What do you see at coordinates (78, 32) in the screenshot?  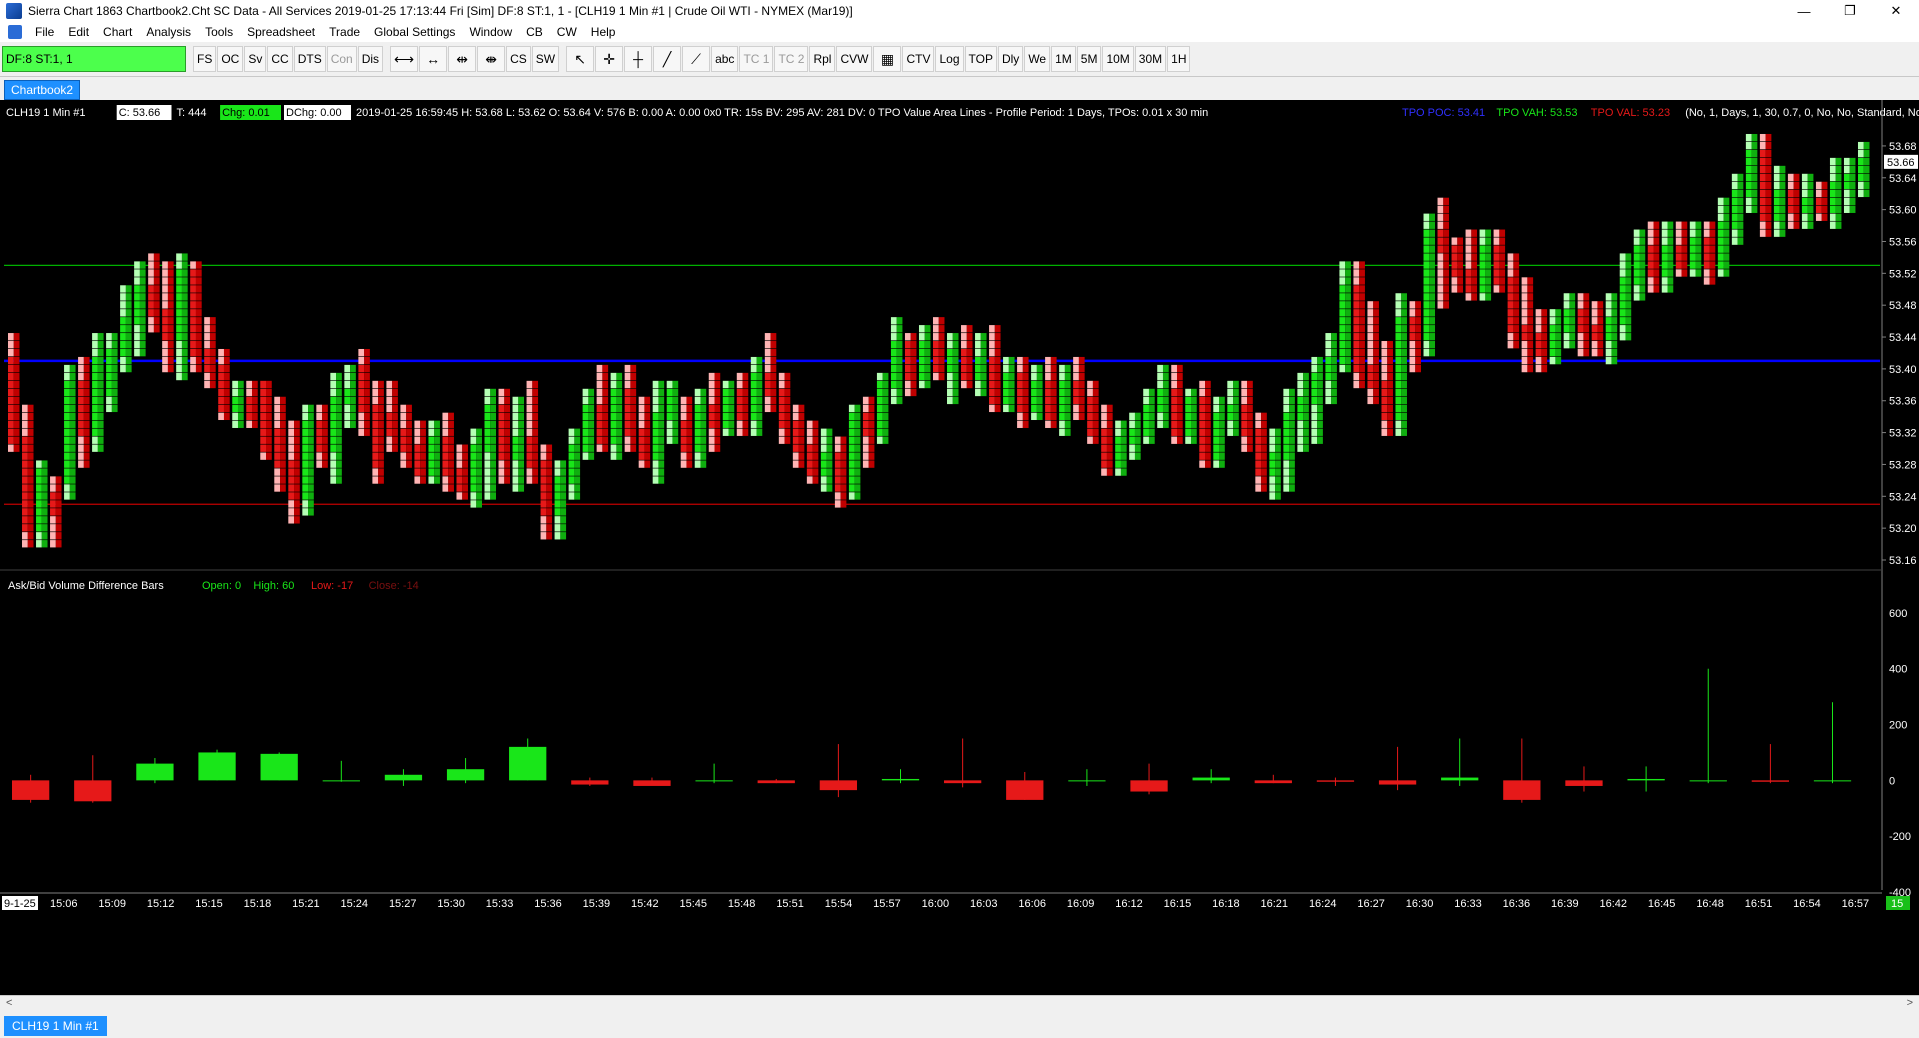 I see `menu-edit: Edit` at bounding box center [78, 32].